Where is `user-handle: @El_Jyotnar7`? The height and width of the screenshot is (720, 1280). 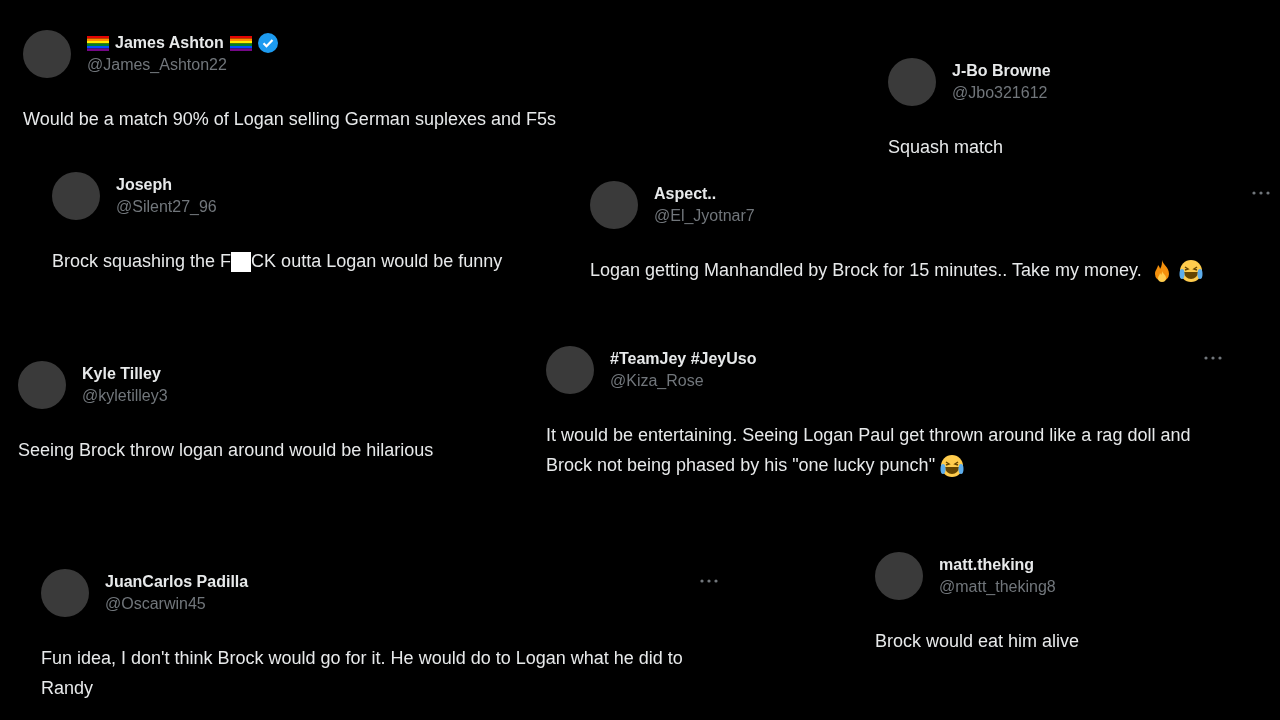 user-handle: @El_Jyotnar7 is located at coordinates (704, 216).